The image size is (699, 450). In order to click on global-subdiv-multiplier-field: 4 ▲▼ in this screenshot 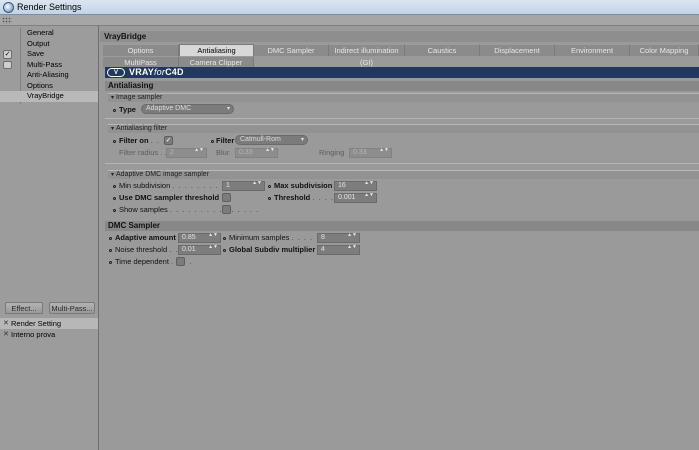, I will do `click(338, 250)`.